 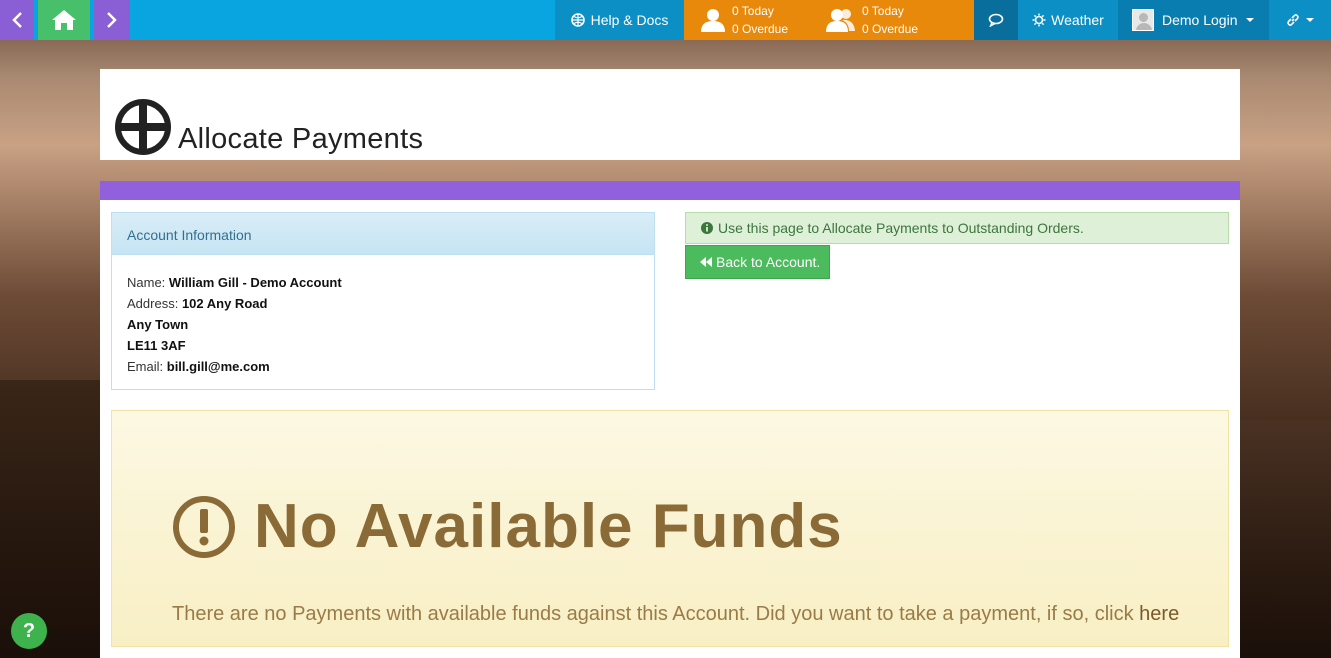 I want to click on home-button, so click(x=64, y=20).